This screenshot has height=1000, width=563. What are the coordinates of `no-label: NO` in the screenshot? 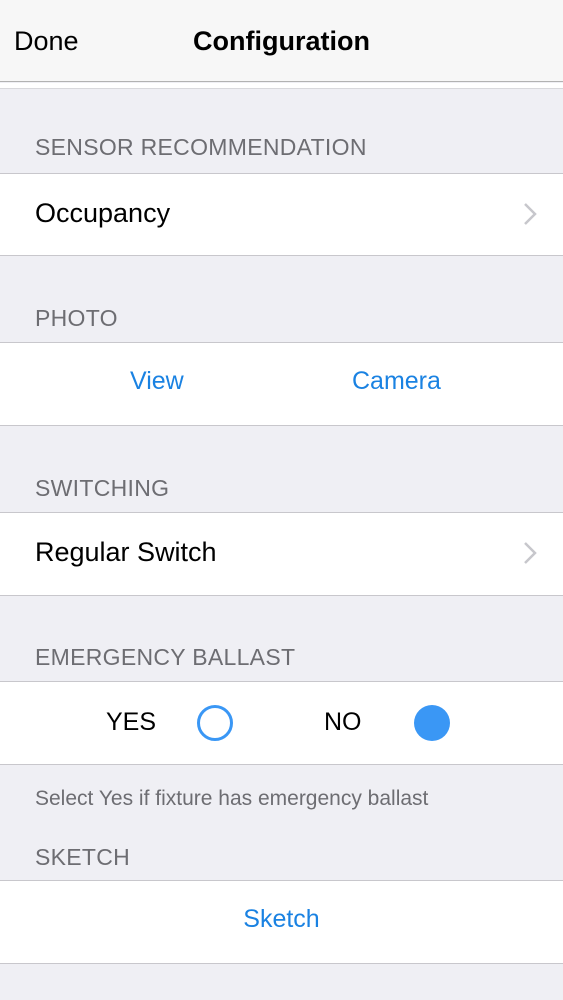 It's located at (343, 722).